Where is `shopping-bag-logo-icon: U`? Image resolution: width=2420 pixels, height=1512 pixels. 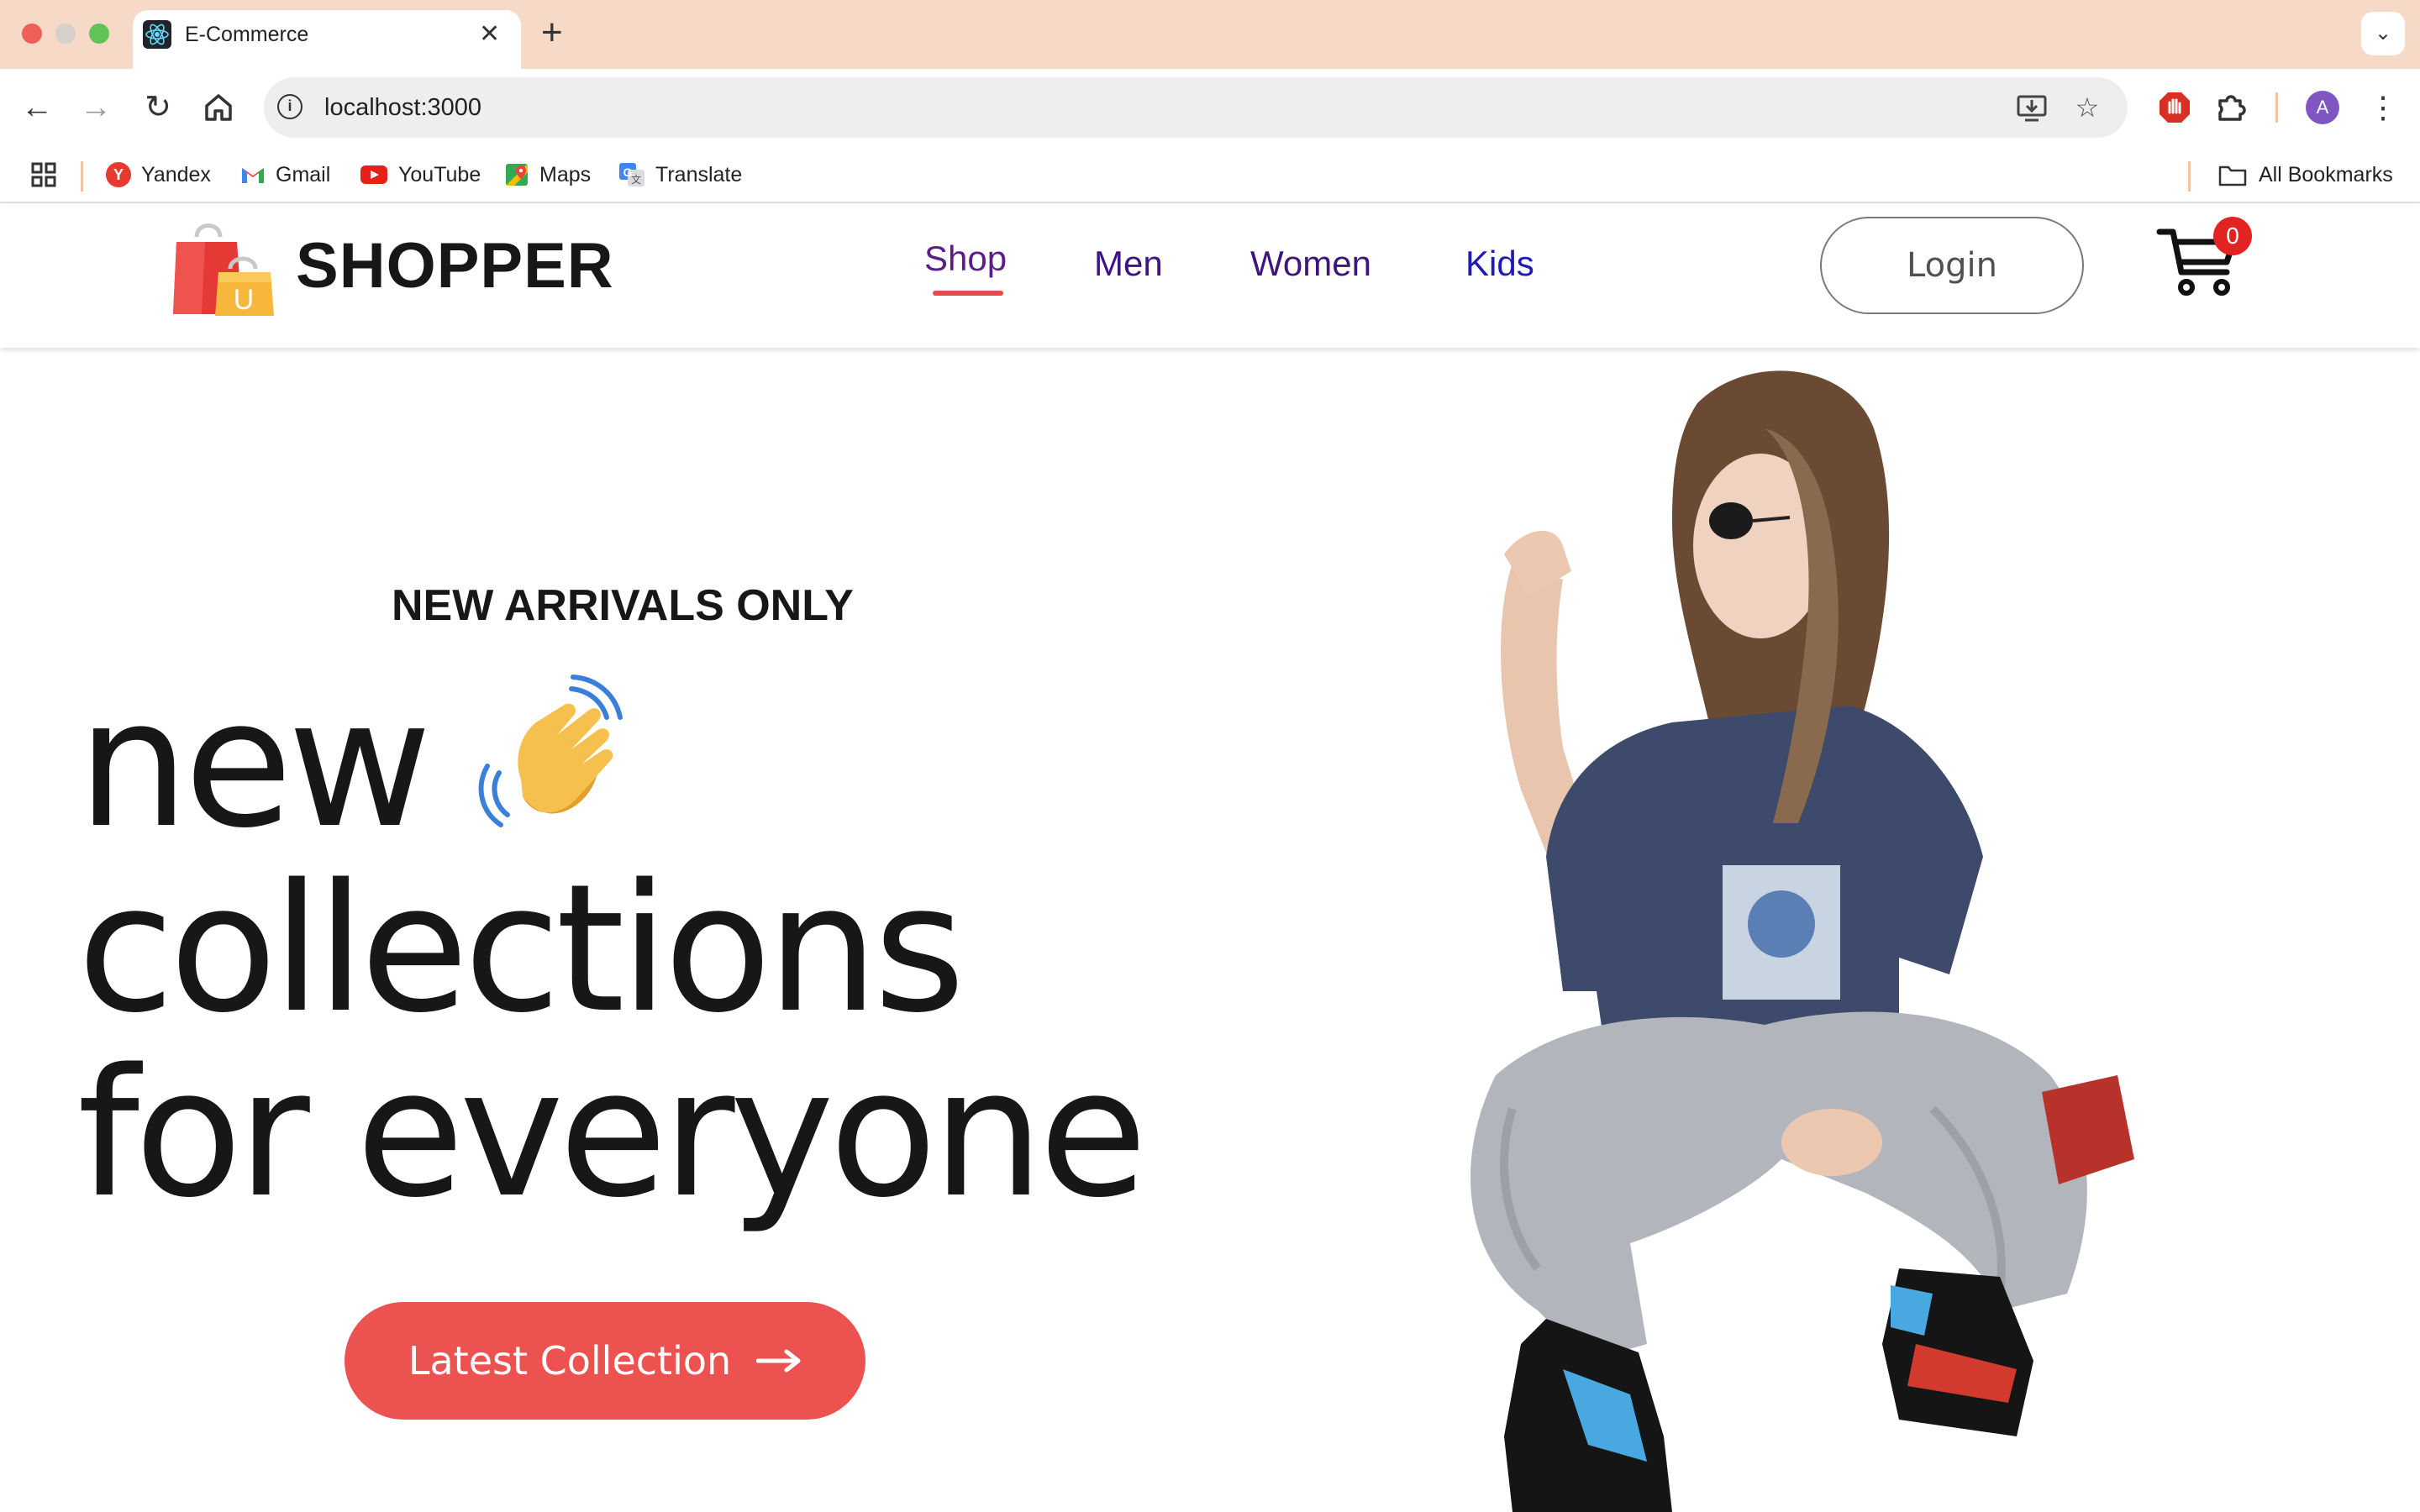 shopping-bag-logo-icon: U is located at coordinates (224, 269).